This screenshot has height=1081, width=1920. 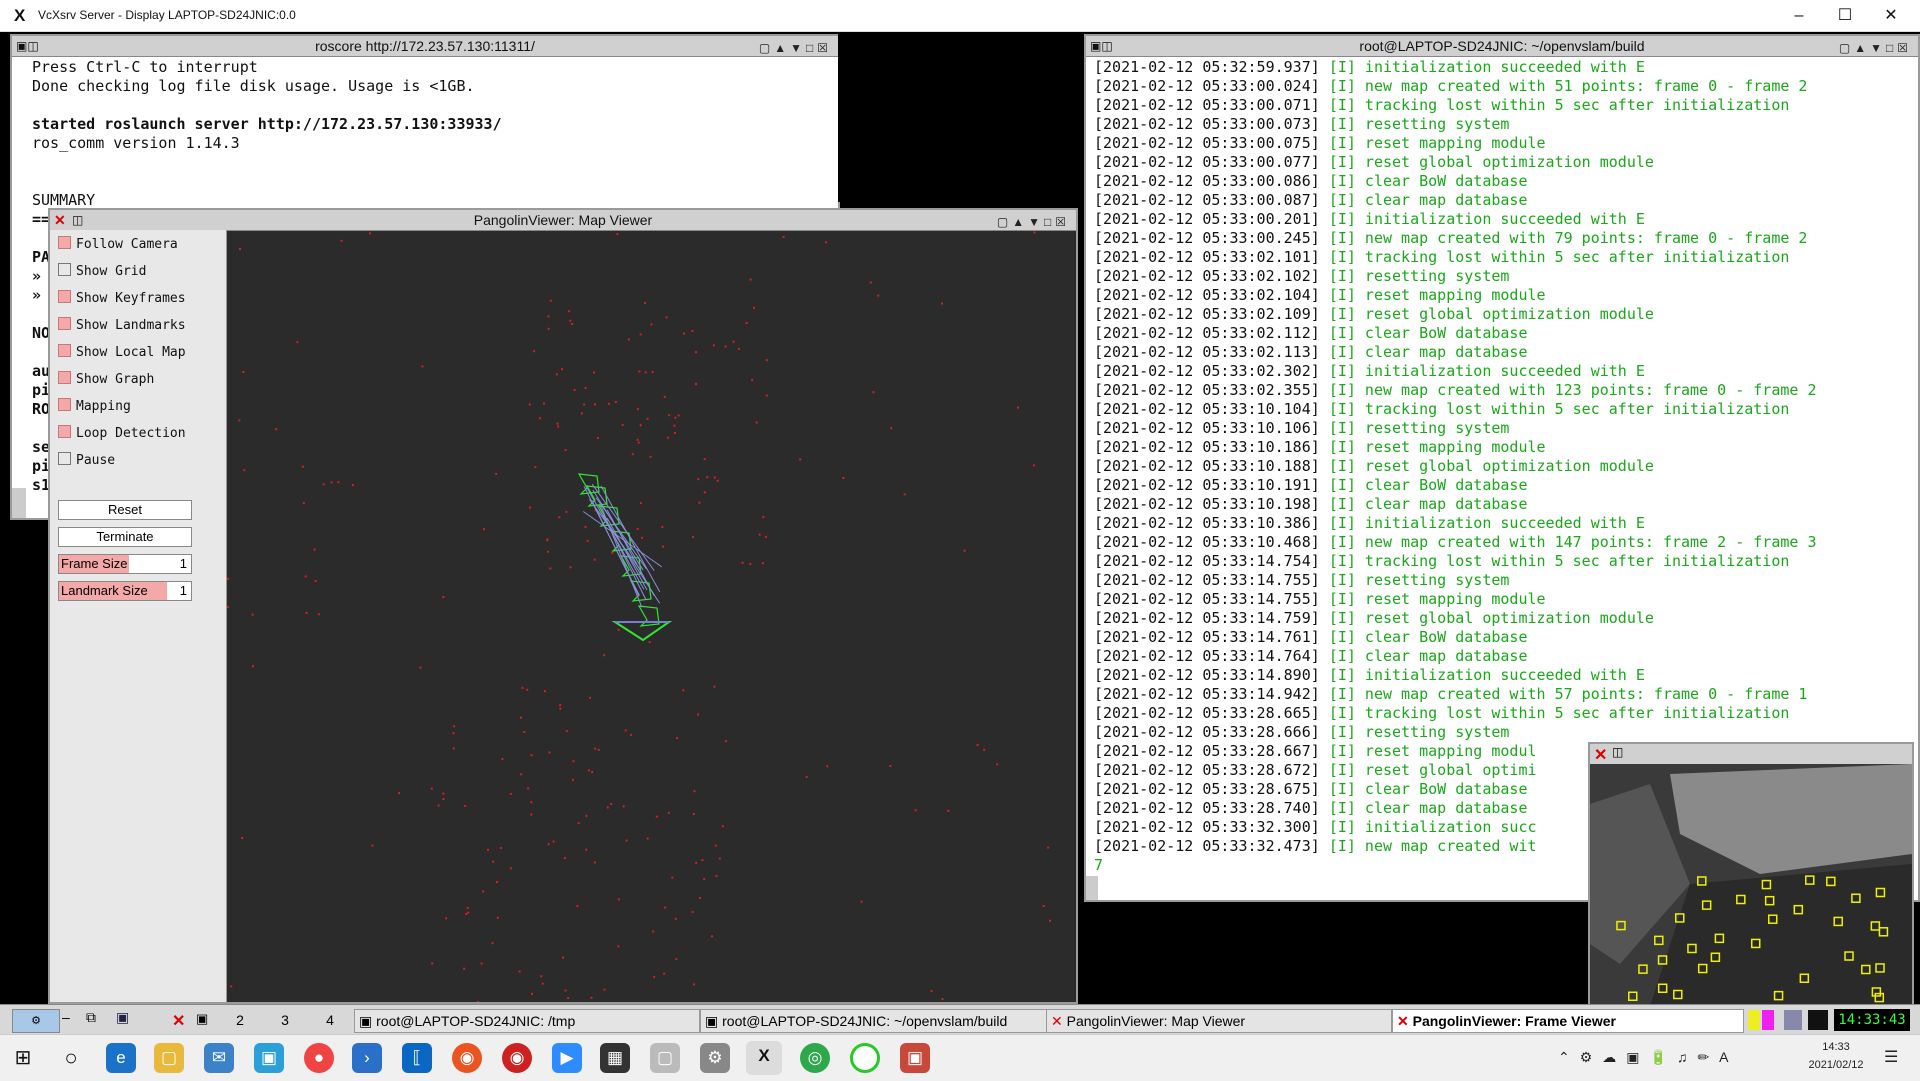 What do you see at coordinates (1648, 1057) in the screenshot?
I see `system-tray-icons: ⌃⚙☁▣🔋♫✏A` at bounding box center [1648, 1057].